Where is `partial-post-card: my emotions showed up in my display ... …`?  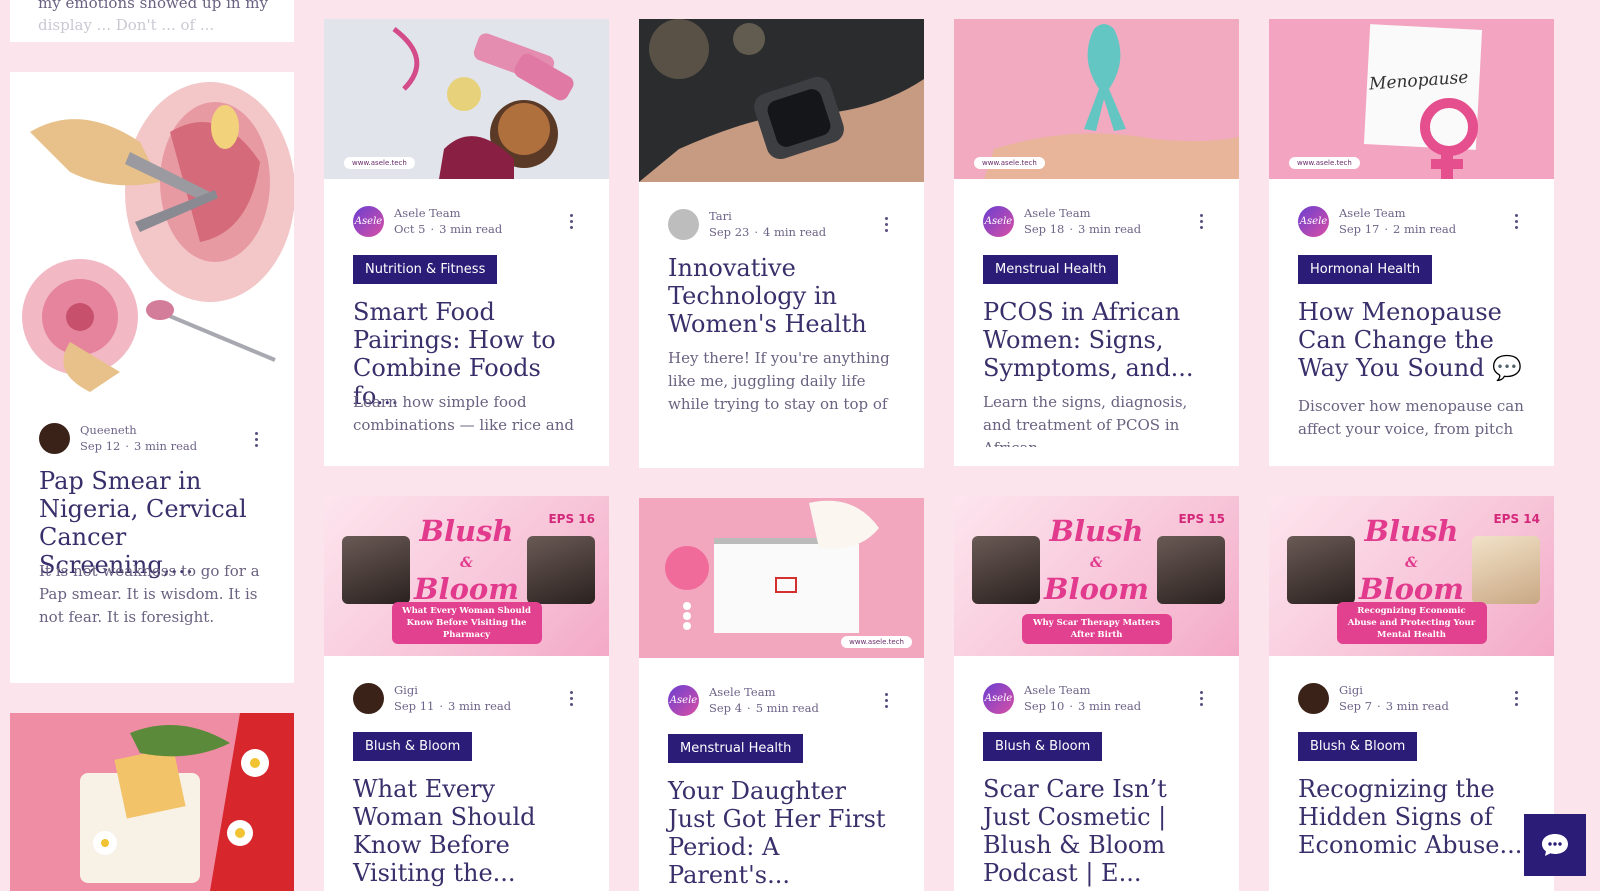 partial-post-card: my emotions showed up in my display ... … is located at coordinates (152, 21).